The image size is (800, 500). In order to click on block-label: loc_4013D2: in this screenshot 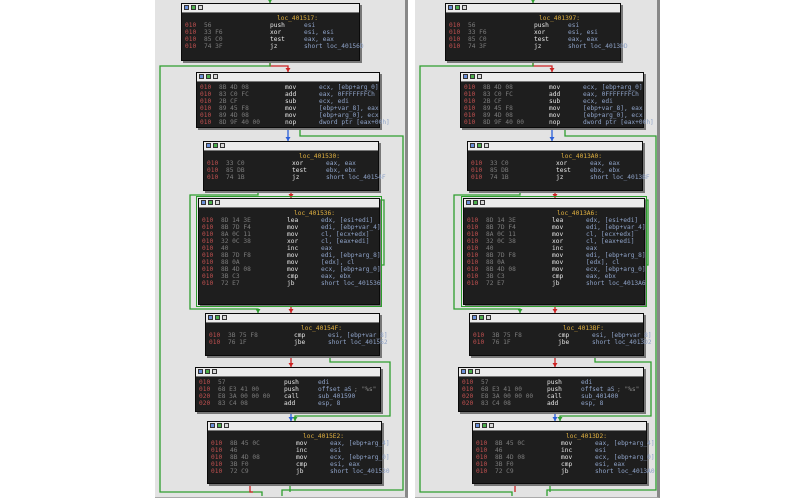, I will do `click(586, 436)`.